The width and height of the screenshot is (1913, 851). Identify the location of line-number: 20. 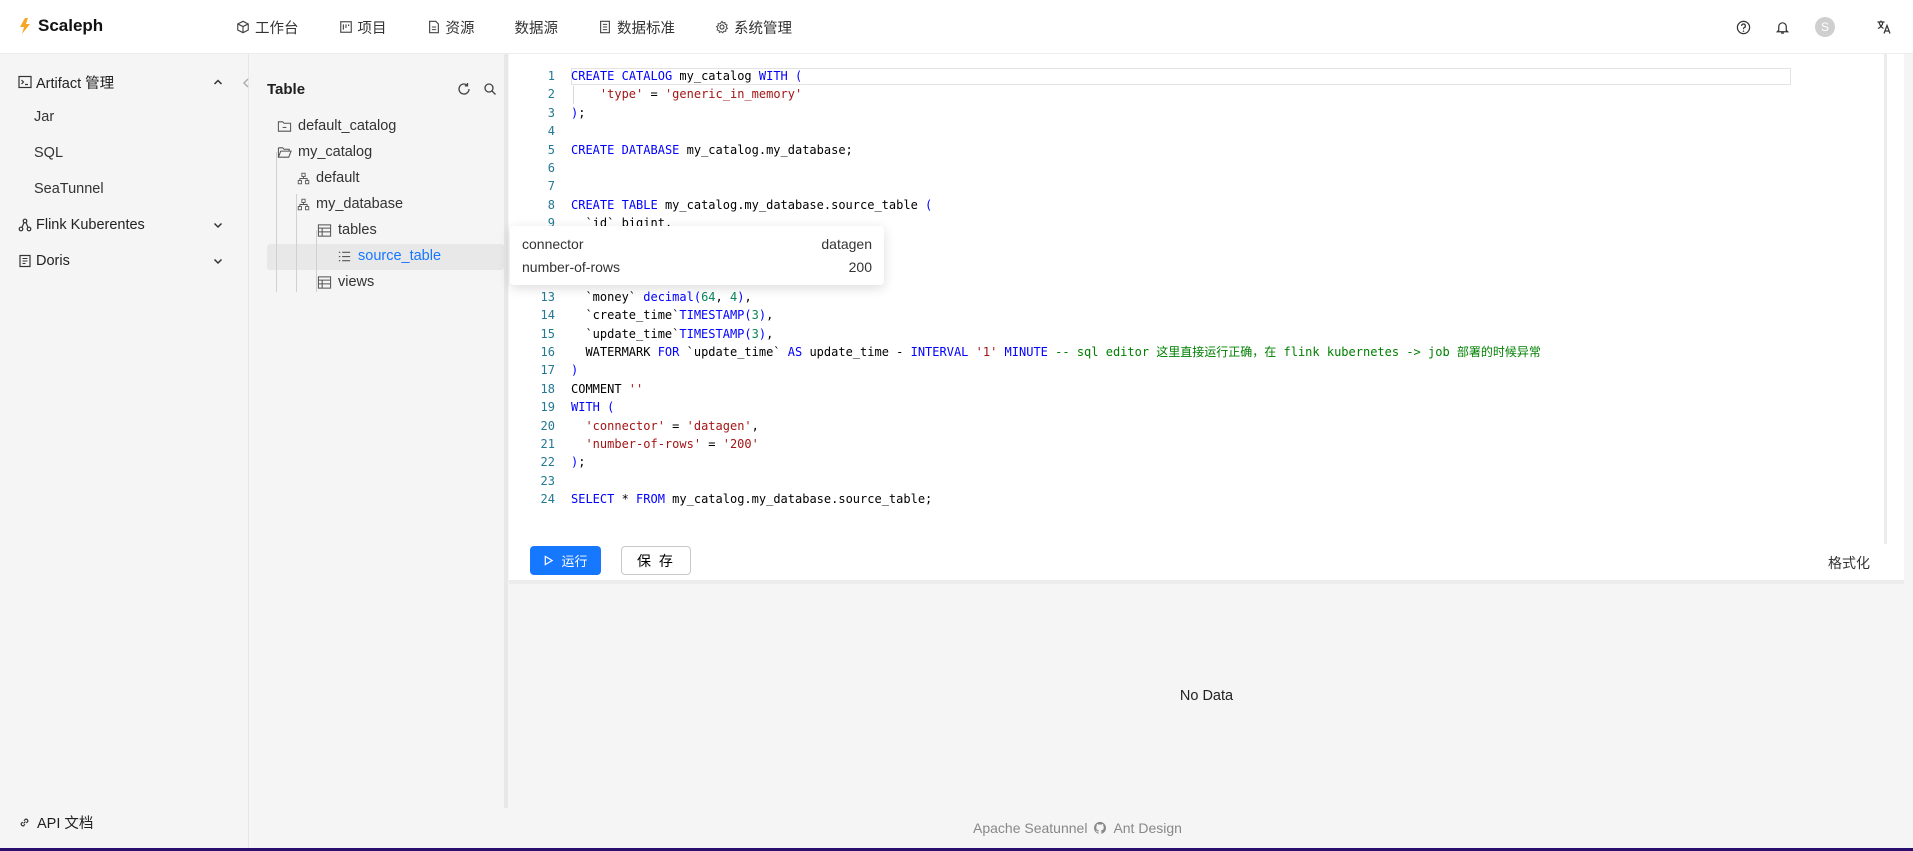
(547, 425).